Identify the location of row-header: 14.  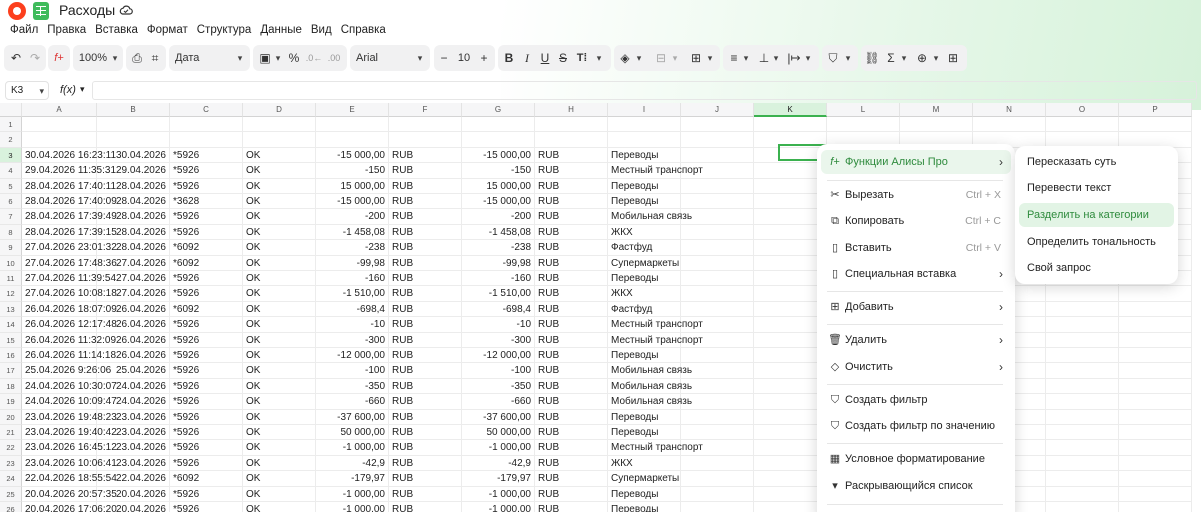
(11, 325).